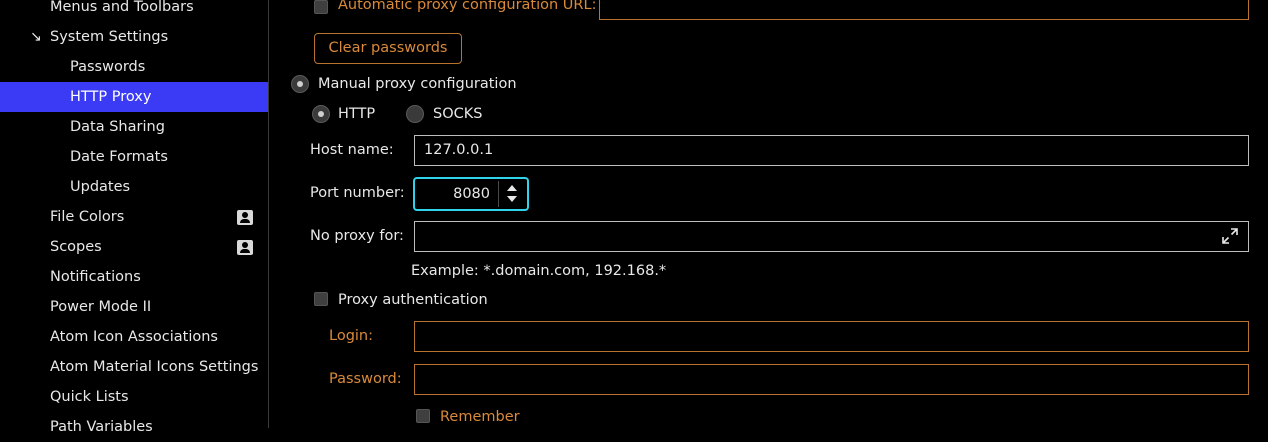 This screenshot has width=1268, height=442. What do you see at coordinates (89, 397) in the screenshot?
I see `sidebar-item-label: Quick Lists` at bounding box center [89, 397].